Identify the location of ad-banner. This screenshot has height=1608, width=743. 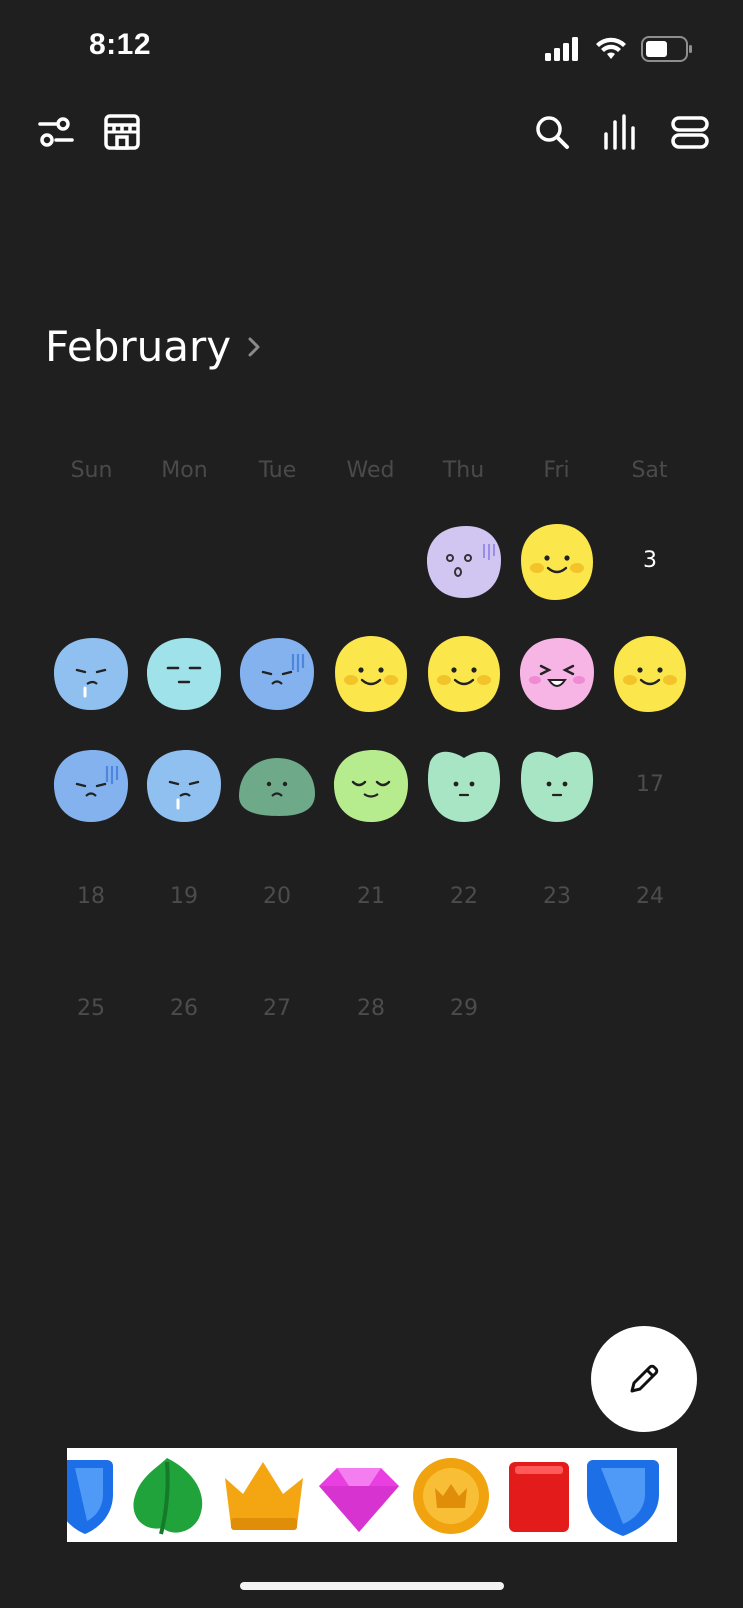
(372, 1495).